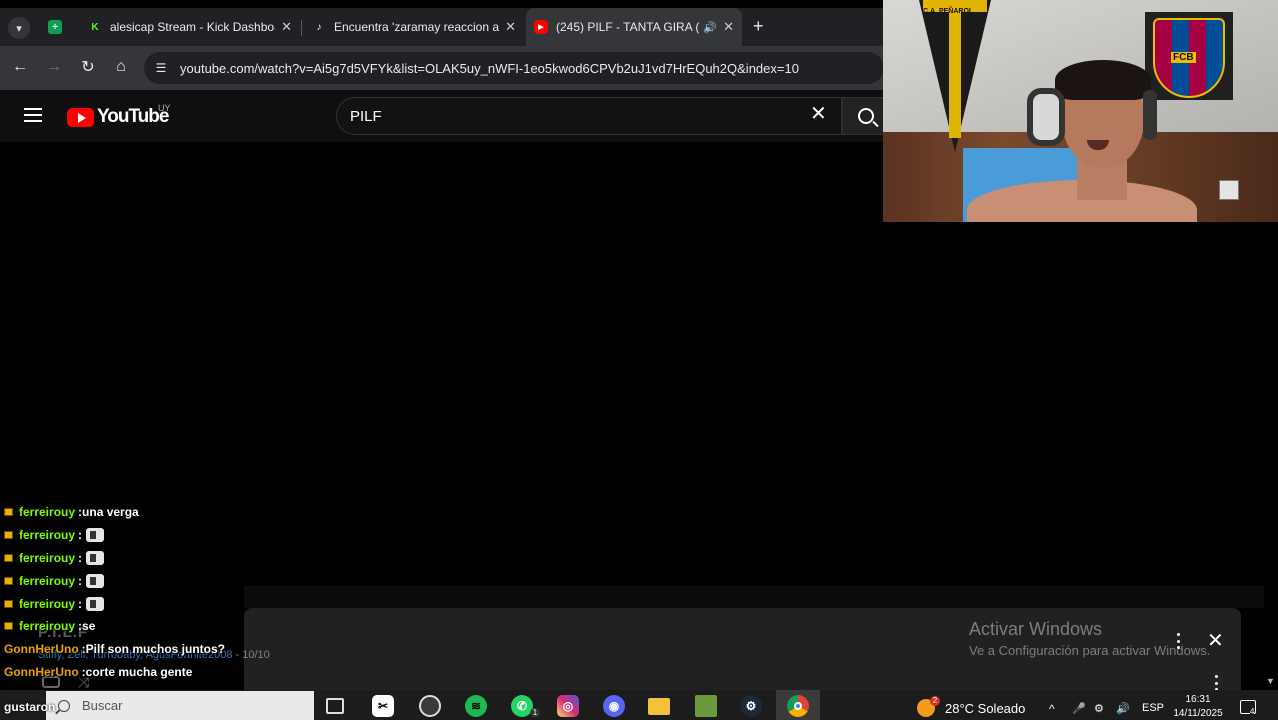 The image size is (1278, 720). Describe the element at coordinates (121, 67) in the screenshot. I see `home-button: ⌂` at that location.